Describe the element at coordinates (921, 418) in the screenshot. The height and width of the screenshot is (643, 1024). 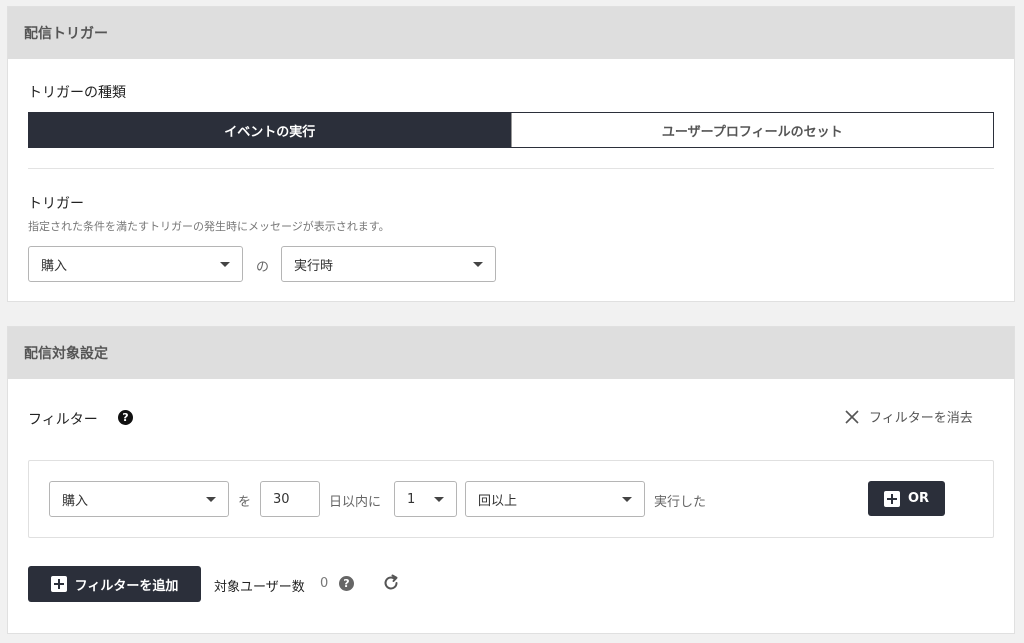
I see `clear-filter-label: フィルターを消去` at that location.